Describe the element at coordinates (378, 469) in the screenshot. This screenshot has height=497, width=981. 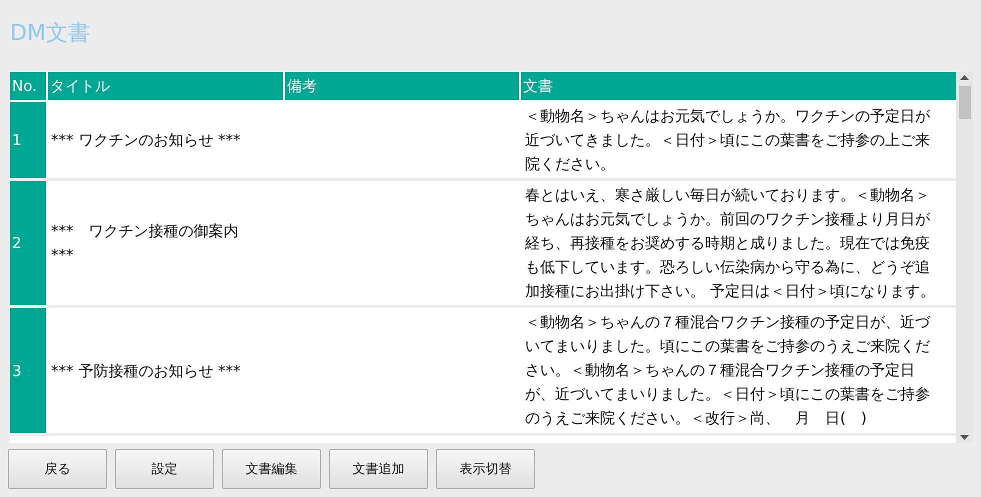
I see `toolbar-button: 文書追加` at that location.